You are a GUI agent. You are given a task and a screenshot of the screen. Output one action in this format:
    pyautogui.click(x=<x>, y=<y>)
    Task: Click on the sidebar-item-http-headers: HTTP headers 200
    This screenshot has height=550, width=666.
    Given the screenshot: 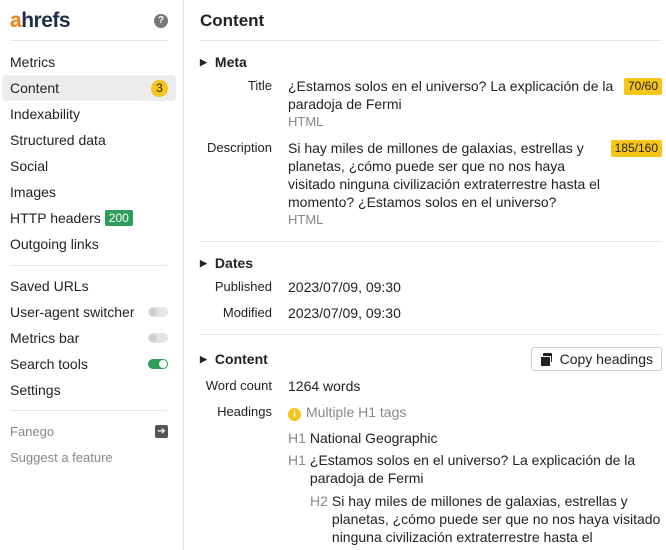 What is the action you would take?
    pyautogui.click(x=89, y=218)
    